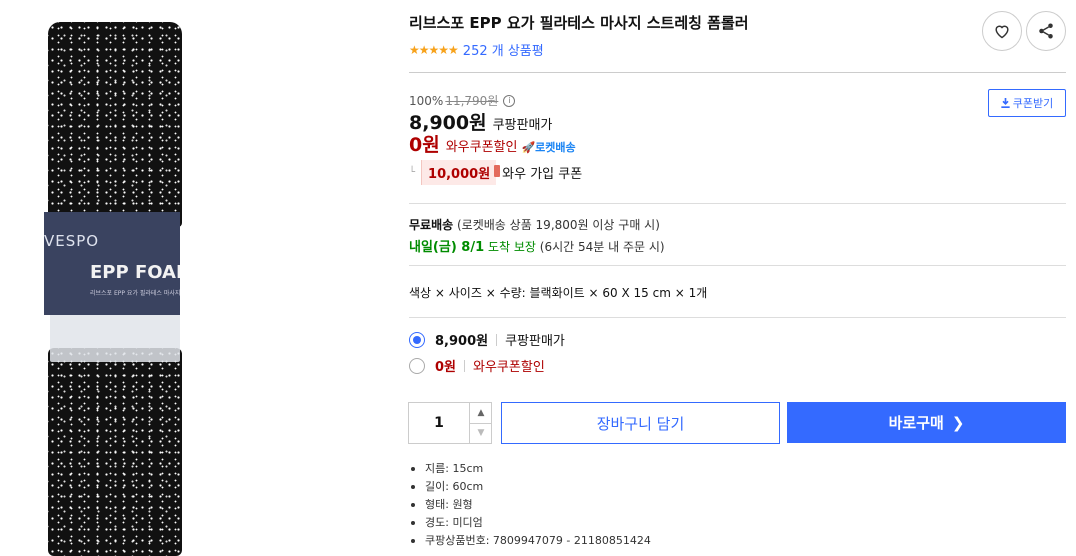 The height and width of the screenshot is (556, 1076). I want to click on discount-line: 100% 11,790원 i, so click(462, 100).